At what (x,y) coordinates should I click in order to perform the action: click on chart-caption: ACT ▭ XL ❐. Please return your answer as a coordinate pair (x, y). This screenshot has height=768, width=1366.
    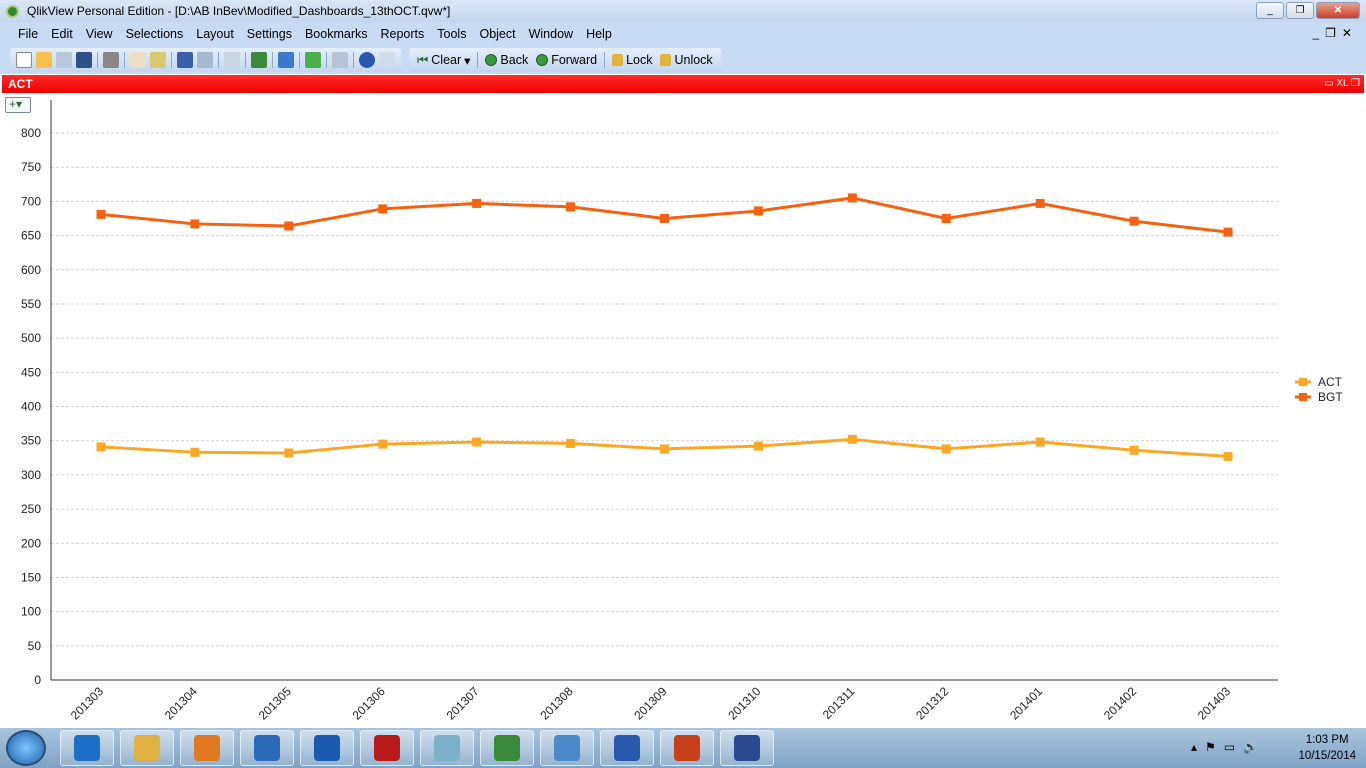
    Looking at the image, I should click on (683, 84).